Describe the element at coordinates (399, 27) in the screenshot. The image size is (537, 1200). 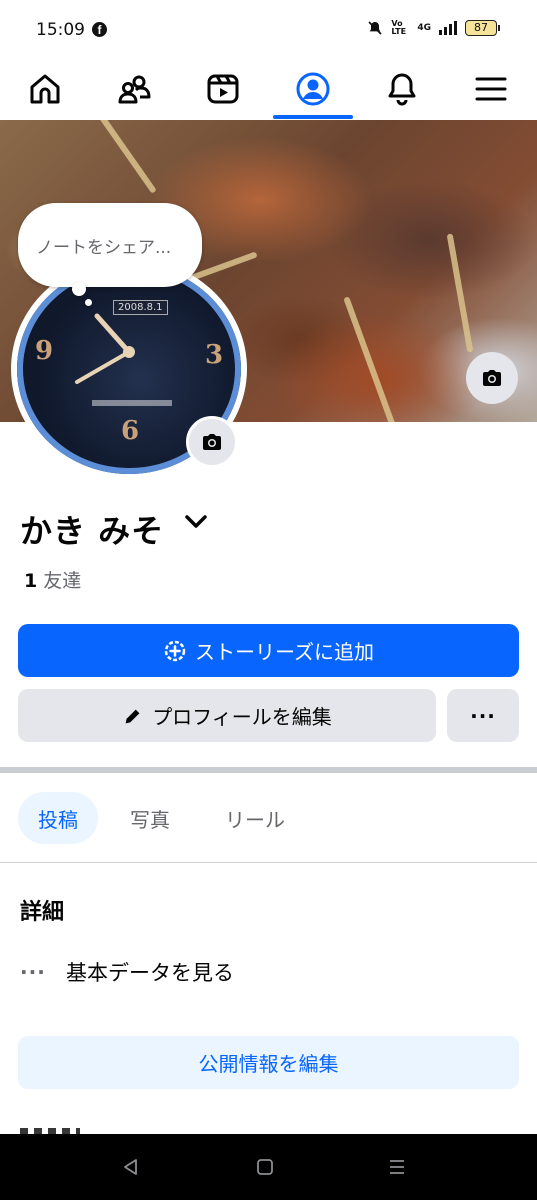
I see `volte-label: Vo LTE` at that location.